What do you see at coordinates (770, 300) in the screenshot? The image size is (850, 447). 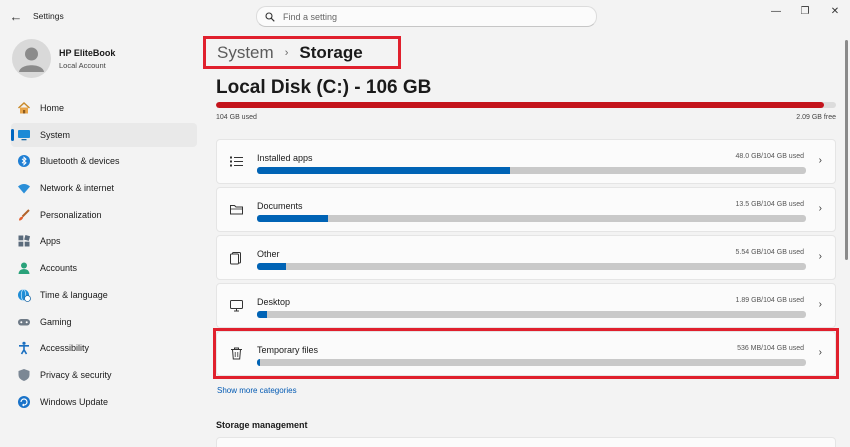 I see `category-usage: 1.89 GB/104 GB used` at bounding box center [770, 300].